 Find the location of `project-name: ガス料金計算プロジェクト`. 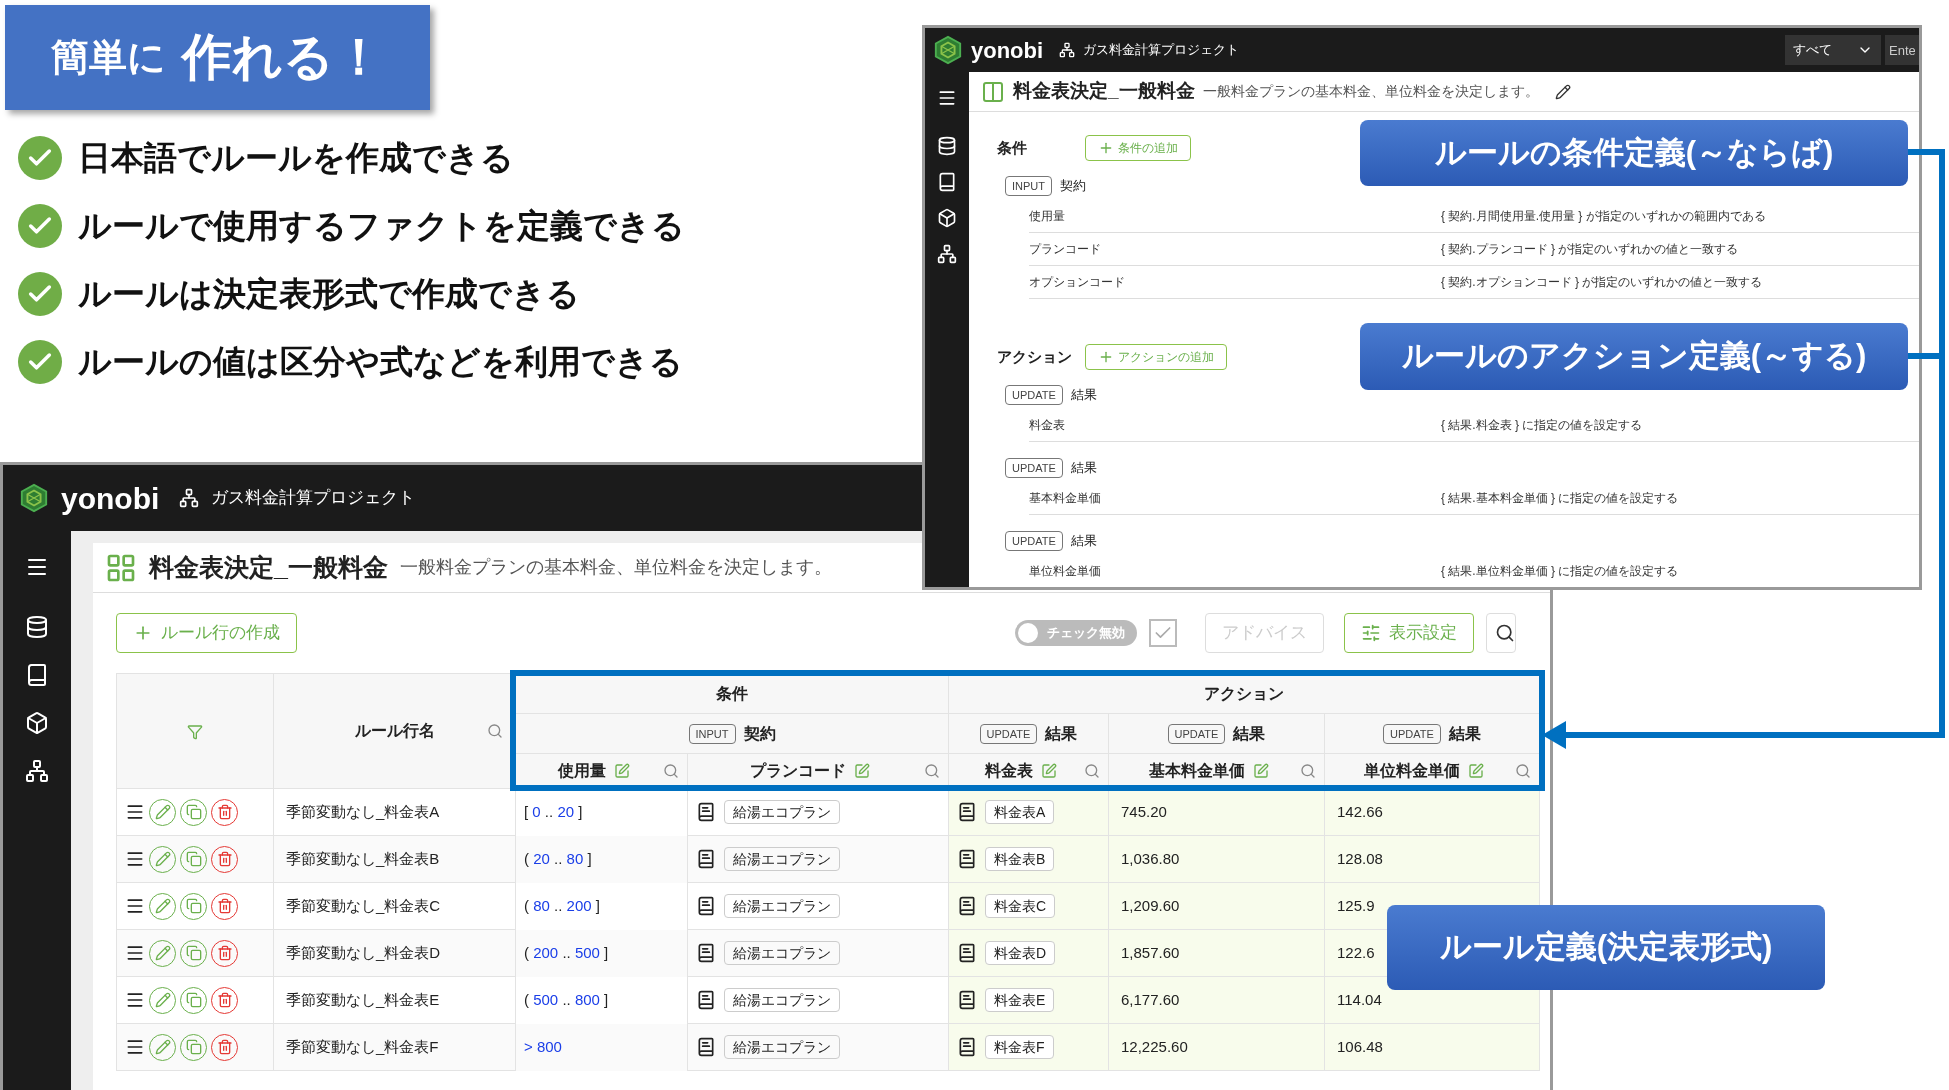

project-name: ガス料金計算プロジェクト is located at coordinates (313, 498).